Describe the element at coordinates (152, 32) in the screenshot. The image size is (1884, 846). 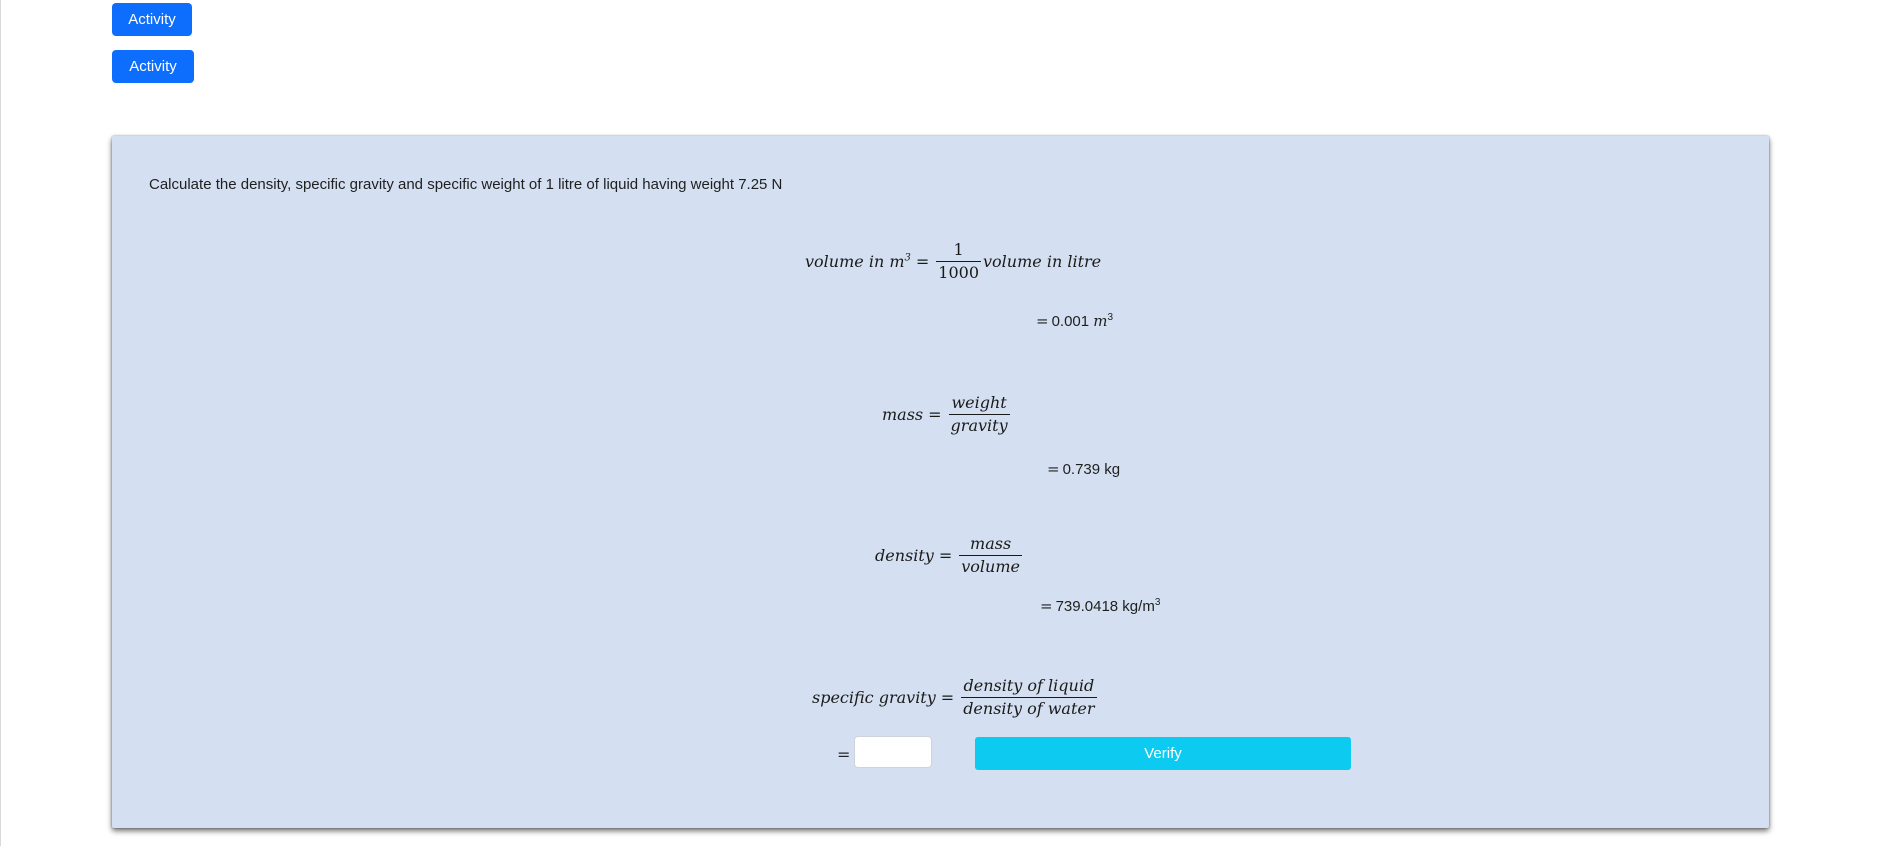
I see `activity-1-button: Activity 1` at that location.